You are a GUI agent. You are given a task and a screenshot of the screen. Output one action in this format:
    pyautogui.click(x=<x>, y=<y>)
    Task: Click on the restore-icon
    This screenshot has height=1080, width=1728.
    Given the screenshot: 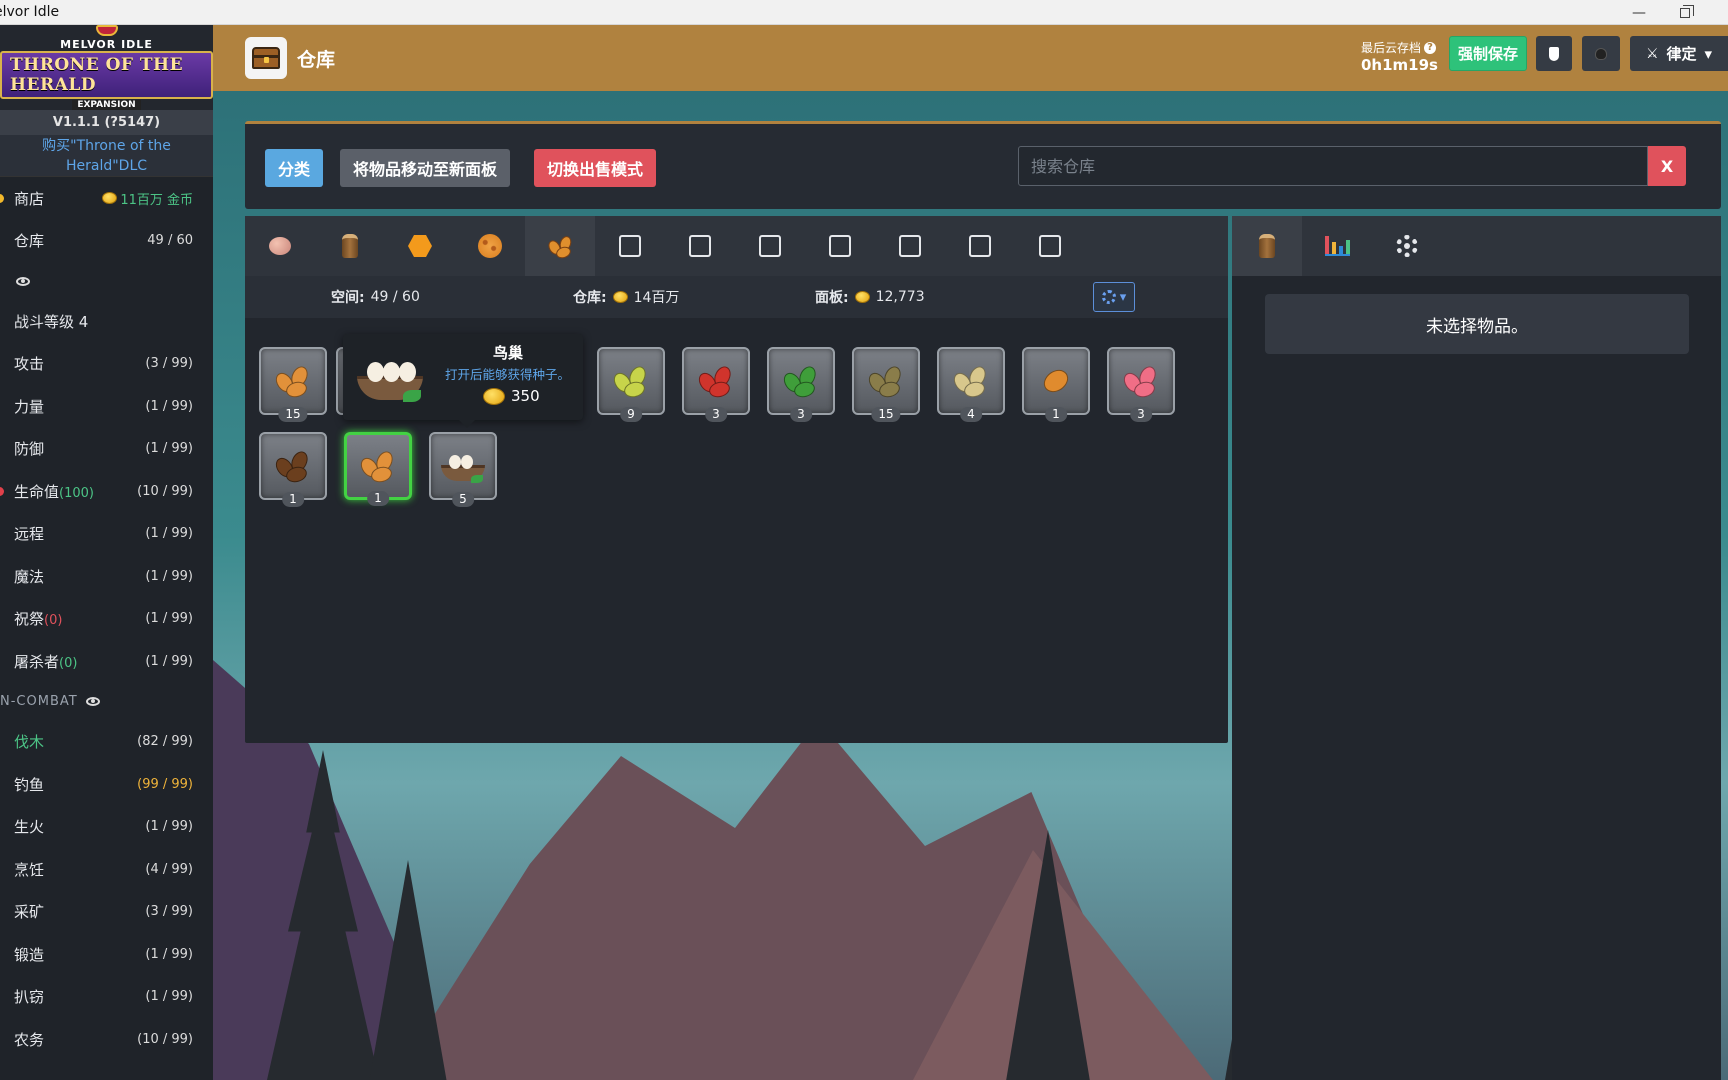 What is the action you would take?
    pyautogui.click(x=1687, y=11)
    